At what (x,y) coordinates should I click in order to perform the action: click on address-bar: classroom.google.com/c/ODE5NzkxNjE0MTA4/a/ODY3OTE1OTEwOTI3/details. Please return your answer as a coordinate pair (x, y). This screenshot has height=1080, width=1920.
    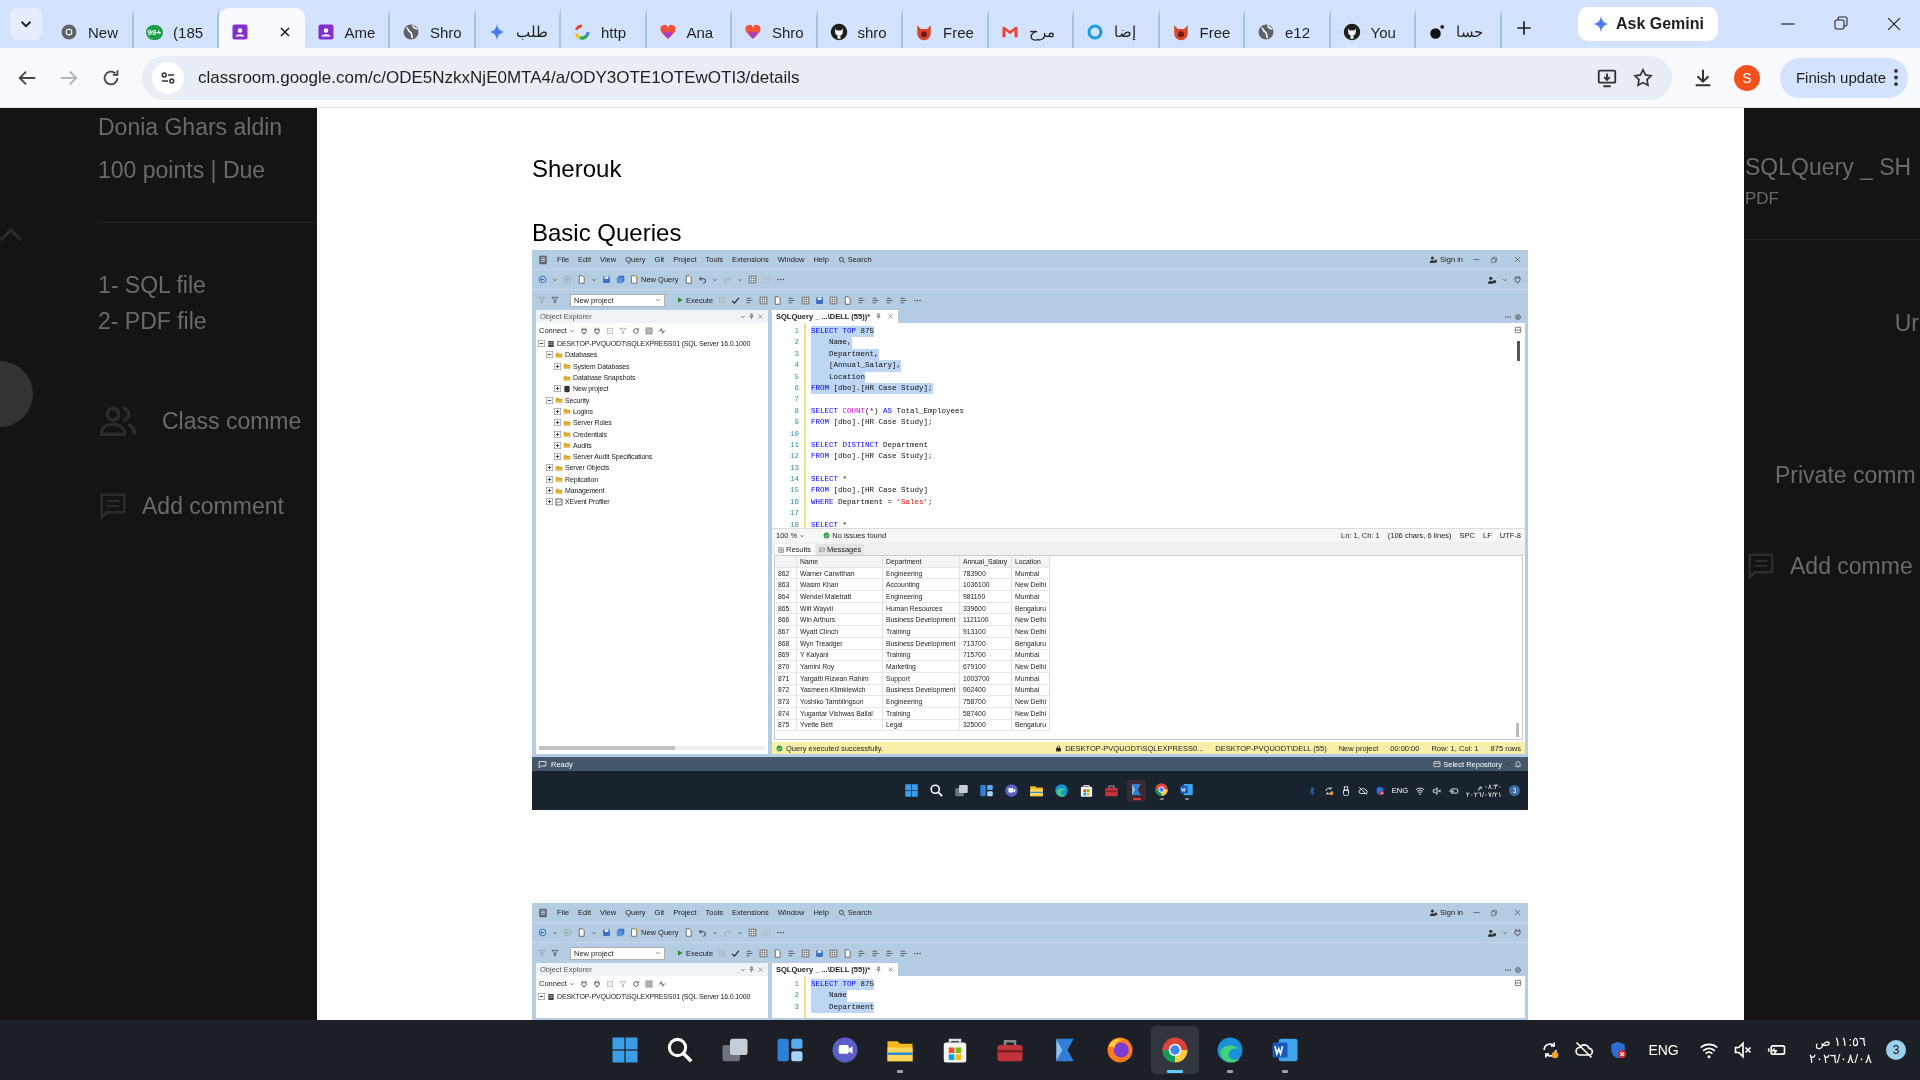
    Looking at the image, I should click on (907, 77).